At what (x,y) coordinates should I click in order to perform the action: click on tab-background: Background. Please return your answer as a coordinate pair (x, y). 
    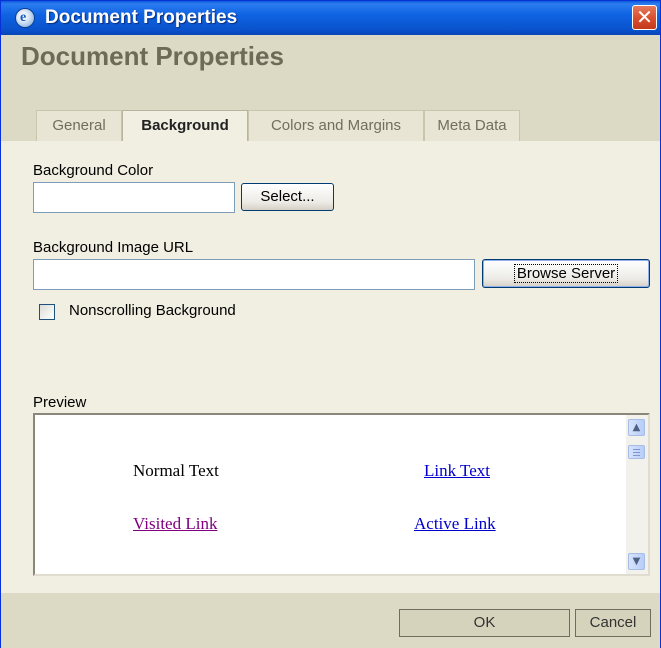
    Looking at the image, I should click on (185, 126).